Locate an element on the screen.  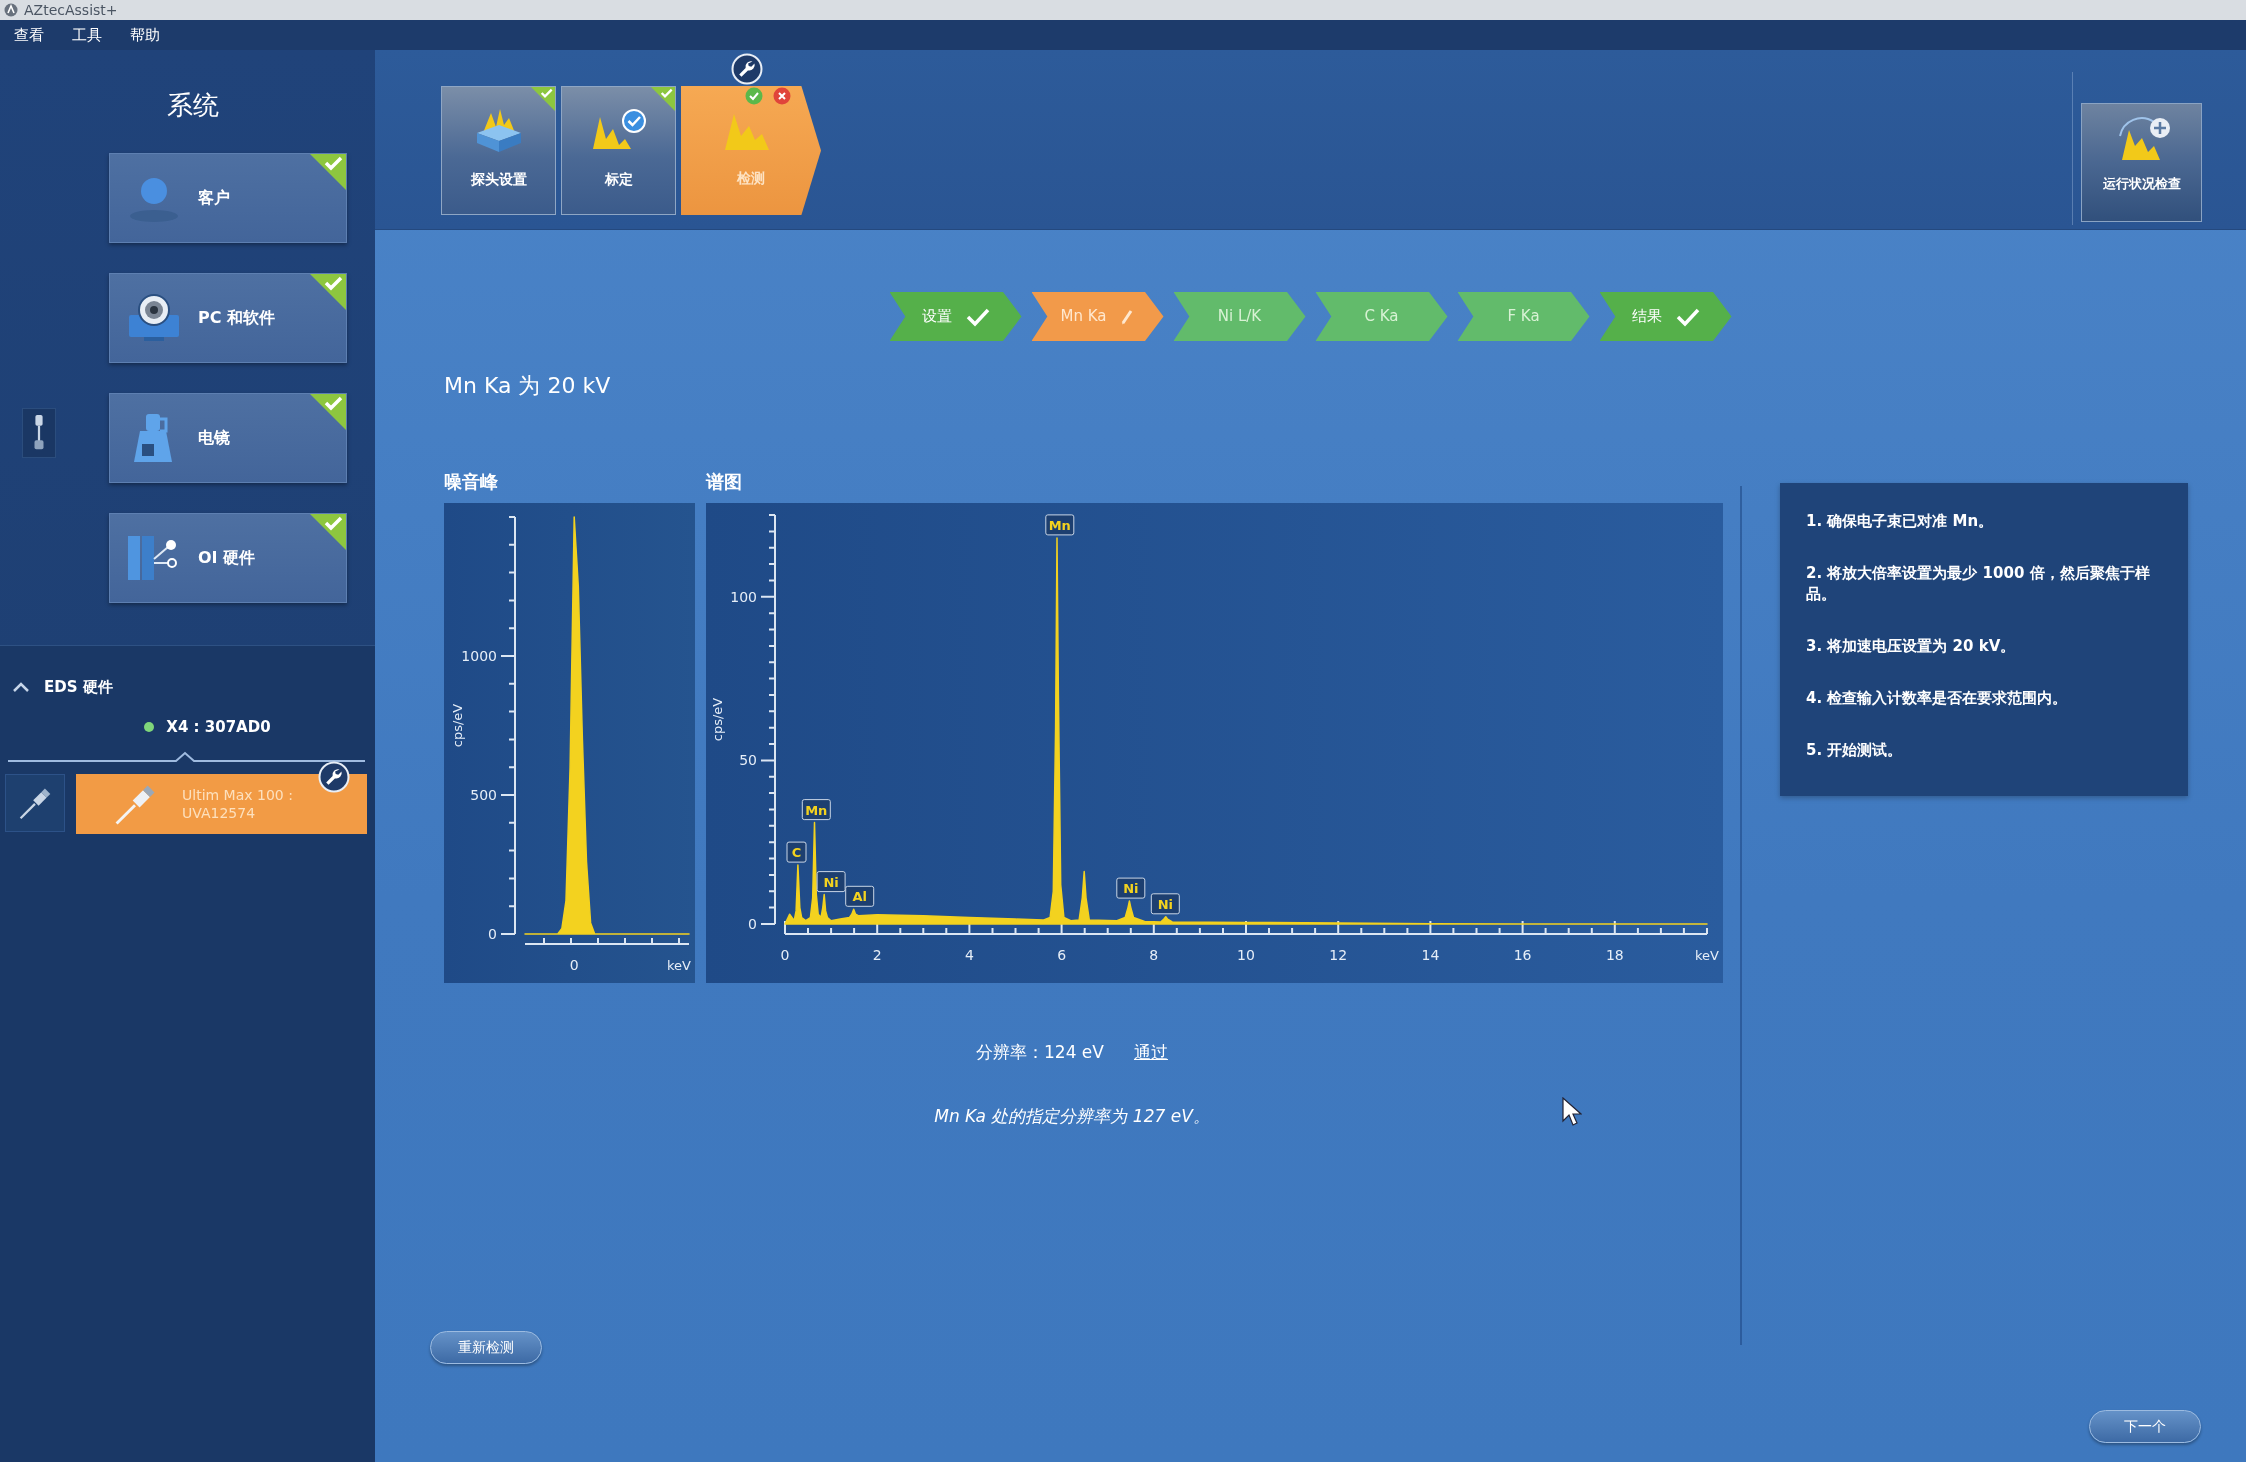
instruction-text: 4. 检查输入计数率是否在要求范围内。 is located at coordinates (1937, 698).